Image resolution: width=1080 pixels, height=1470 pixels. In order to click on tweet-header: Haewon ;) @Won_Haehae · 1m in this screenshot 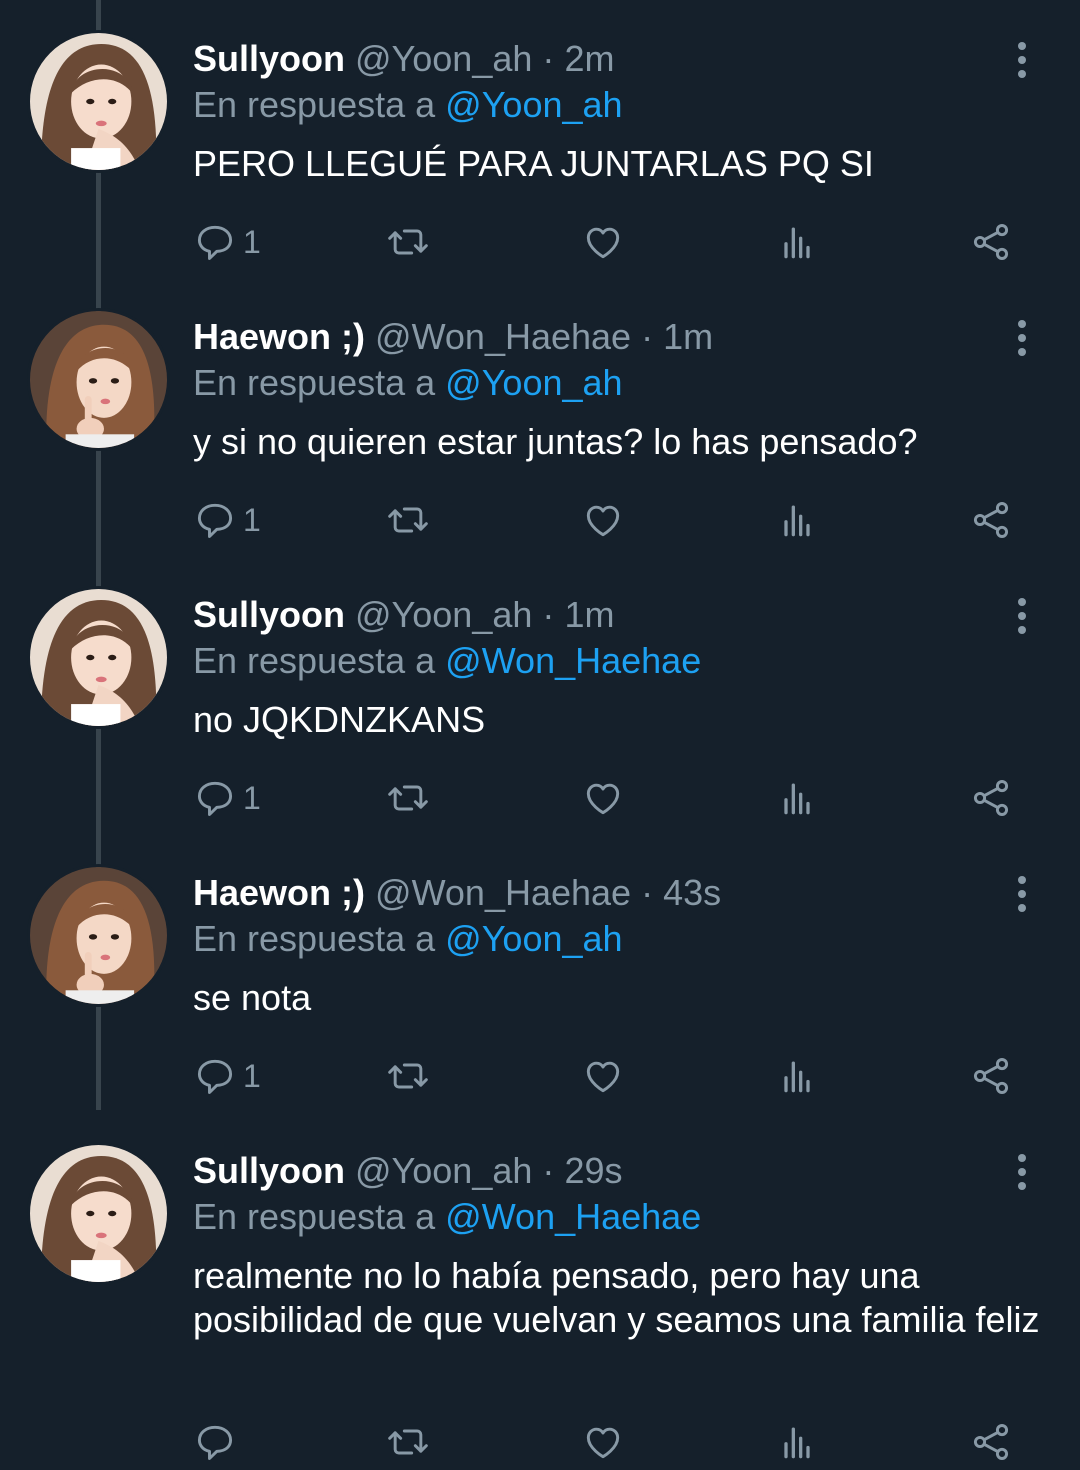, I will do `click(453, 337)`.